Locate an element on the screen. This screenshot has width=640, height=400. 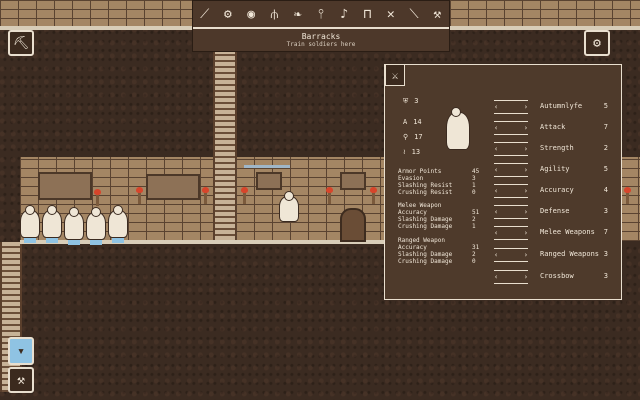
stat-row: ⚲ 17 is located at coordinates (413, 137).